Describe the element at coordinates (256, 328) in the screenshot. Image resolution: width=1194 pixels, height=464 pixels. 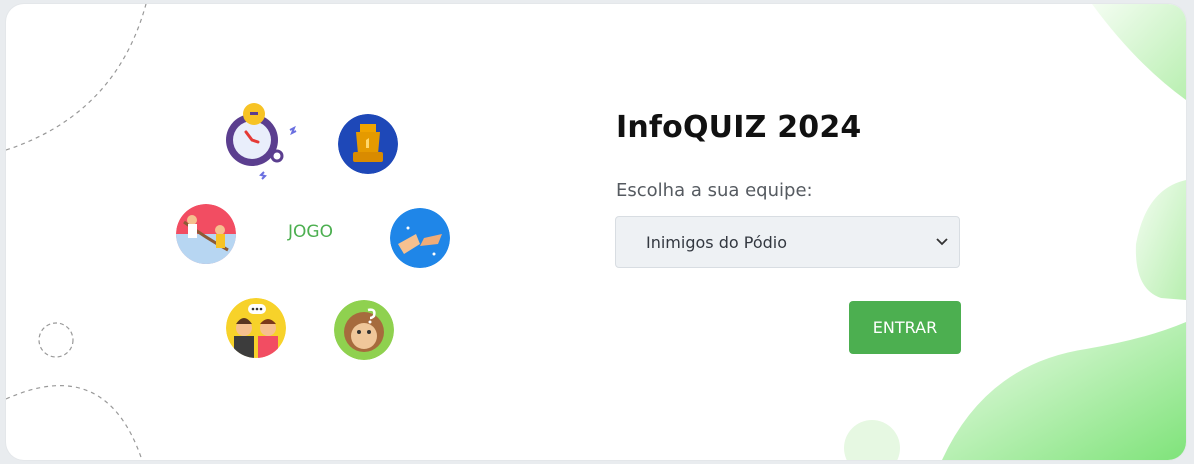
I see `friends-chat-icon` at that location.